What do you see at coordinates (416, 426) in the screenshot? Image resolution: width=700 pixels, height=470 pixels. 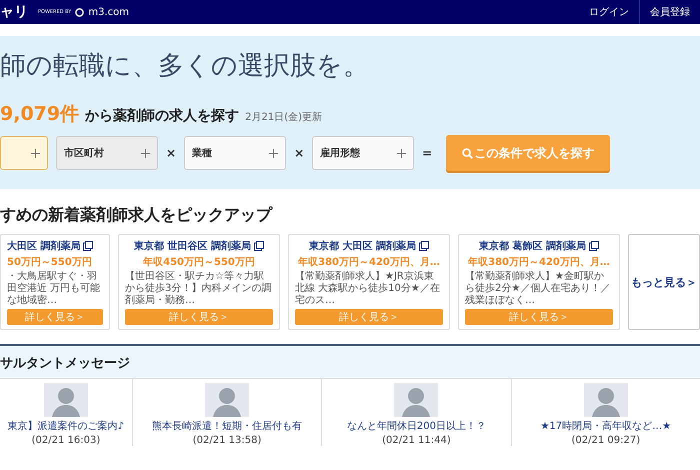 I see `message-link: なんと年間休日200日以上！？` at bounding box center [416, 426].